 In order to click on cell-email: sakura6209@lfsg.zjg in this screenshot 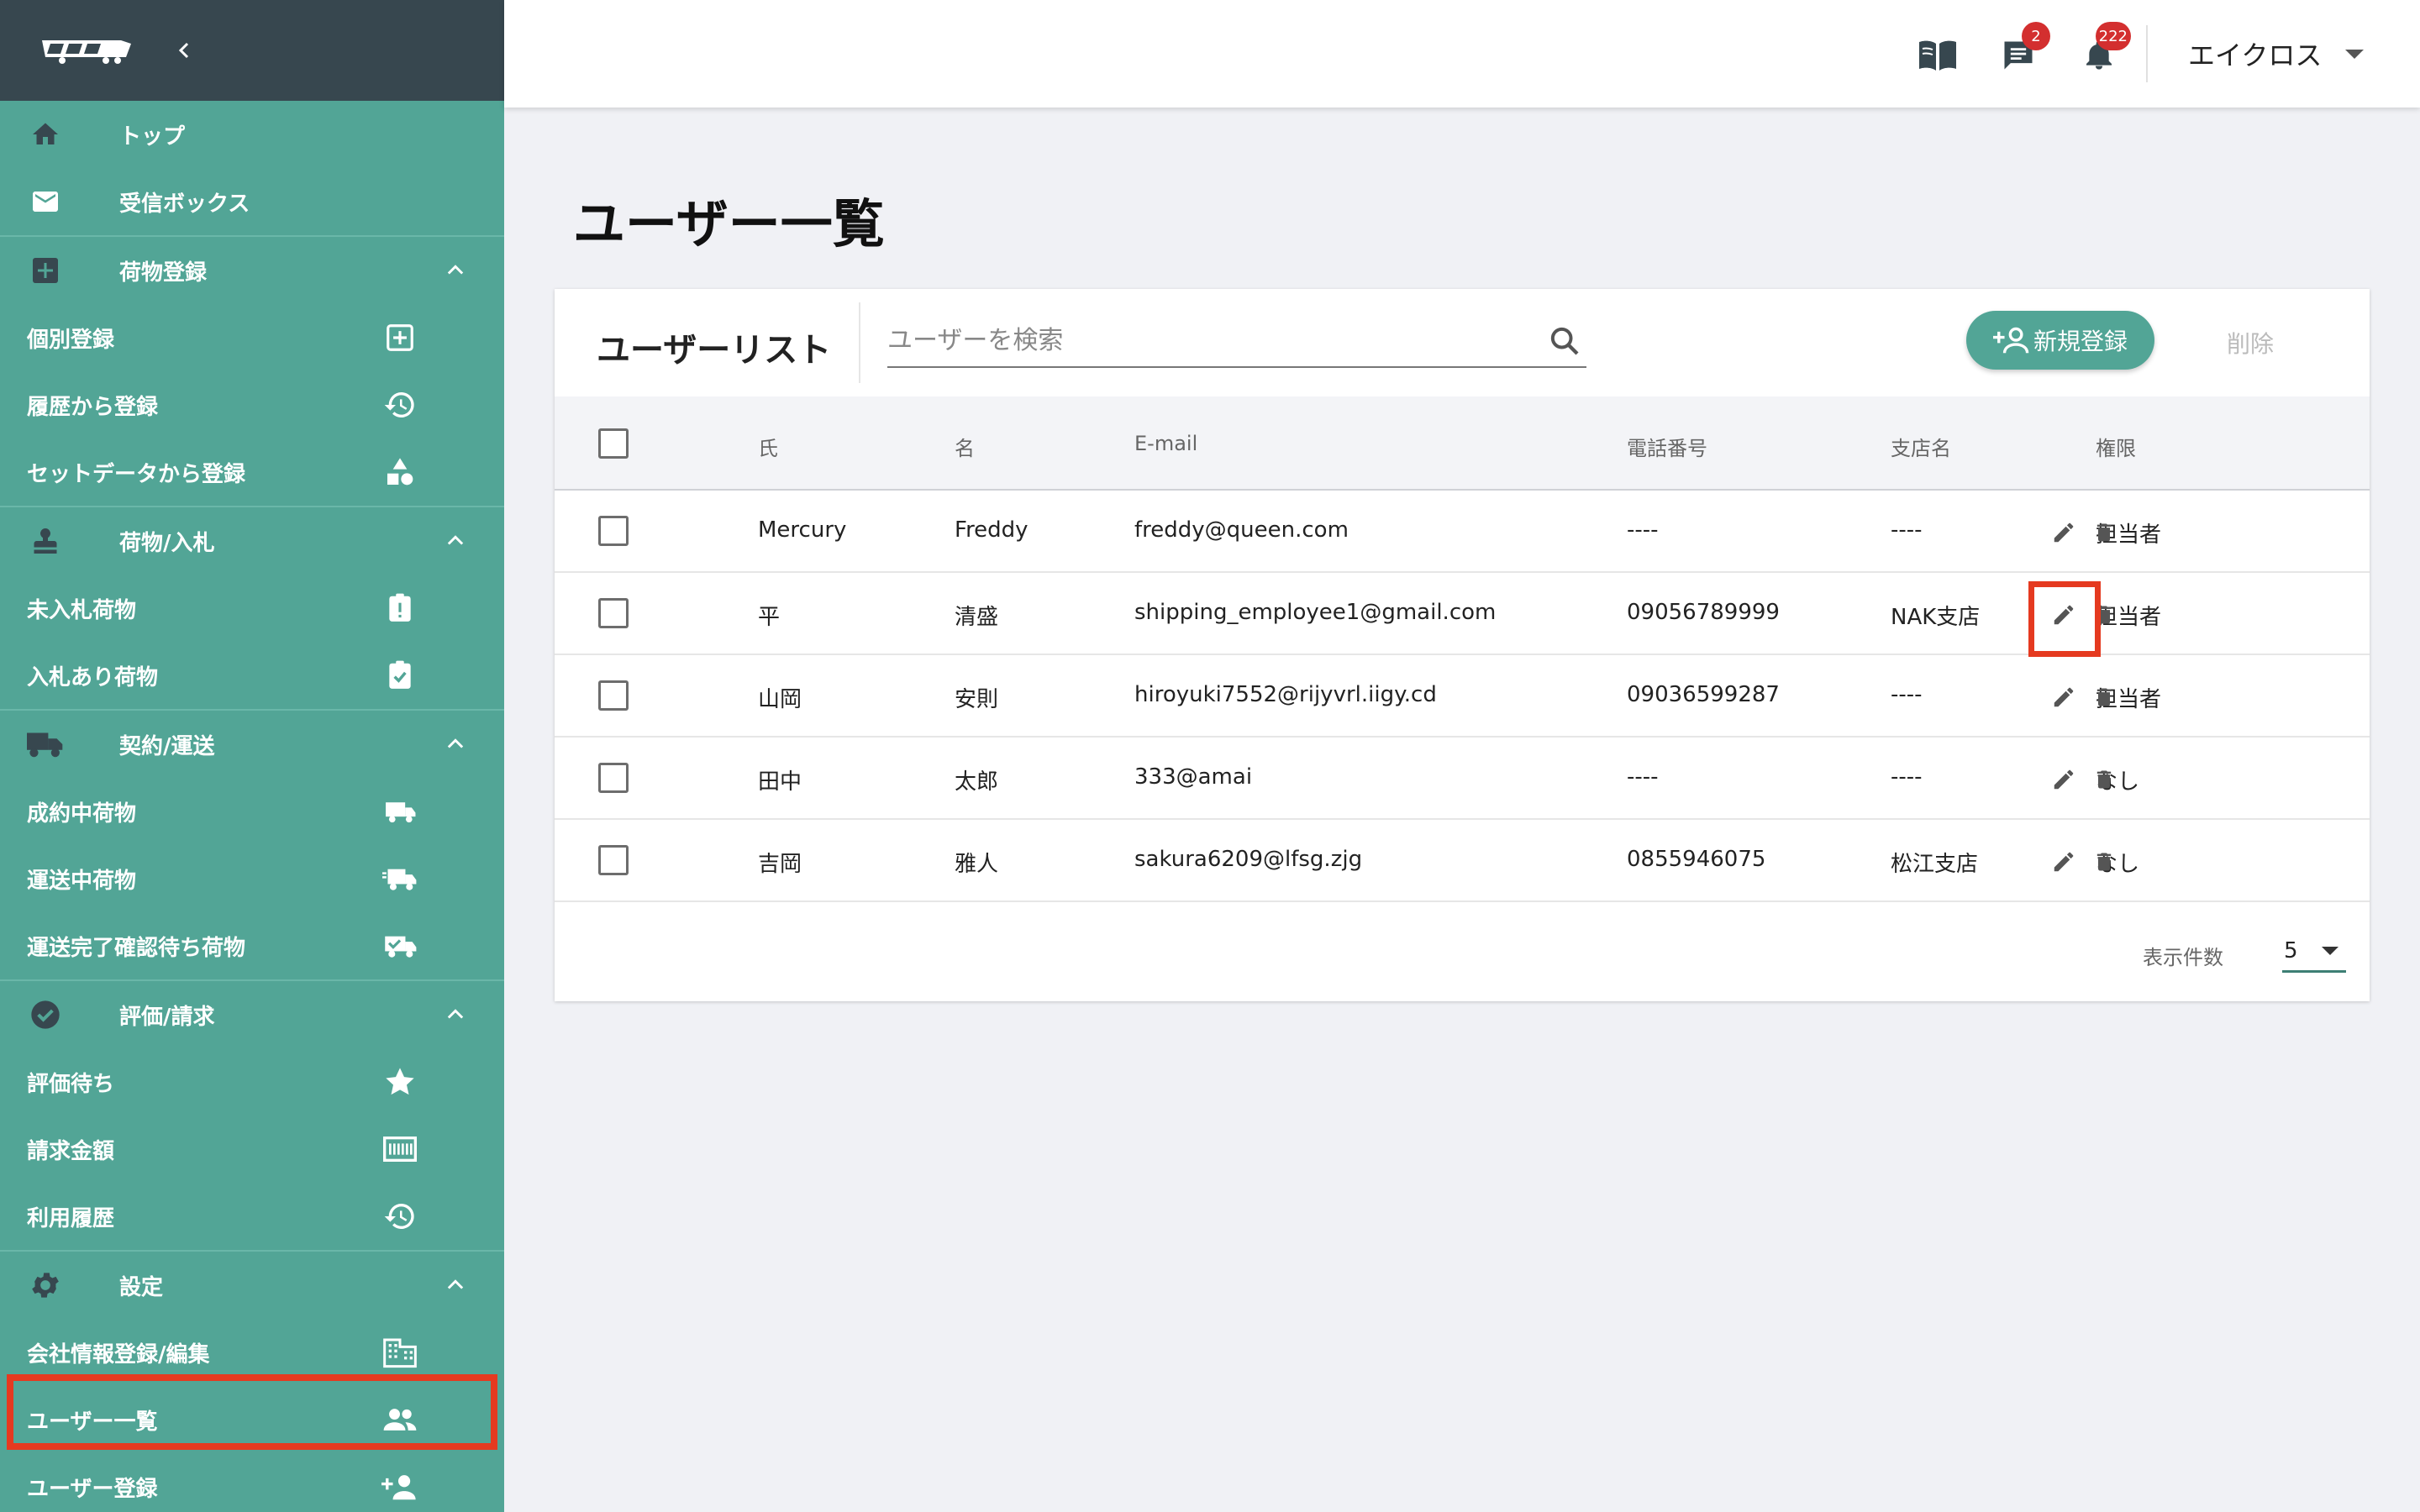, I will do `click(1248, 859)`.